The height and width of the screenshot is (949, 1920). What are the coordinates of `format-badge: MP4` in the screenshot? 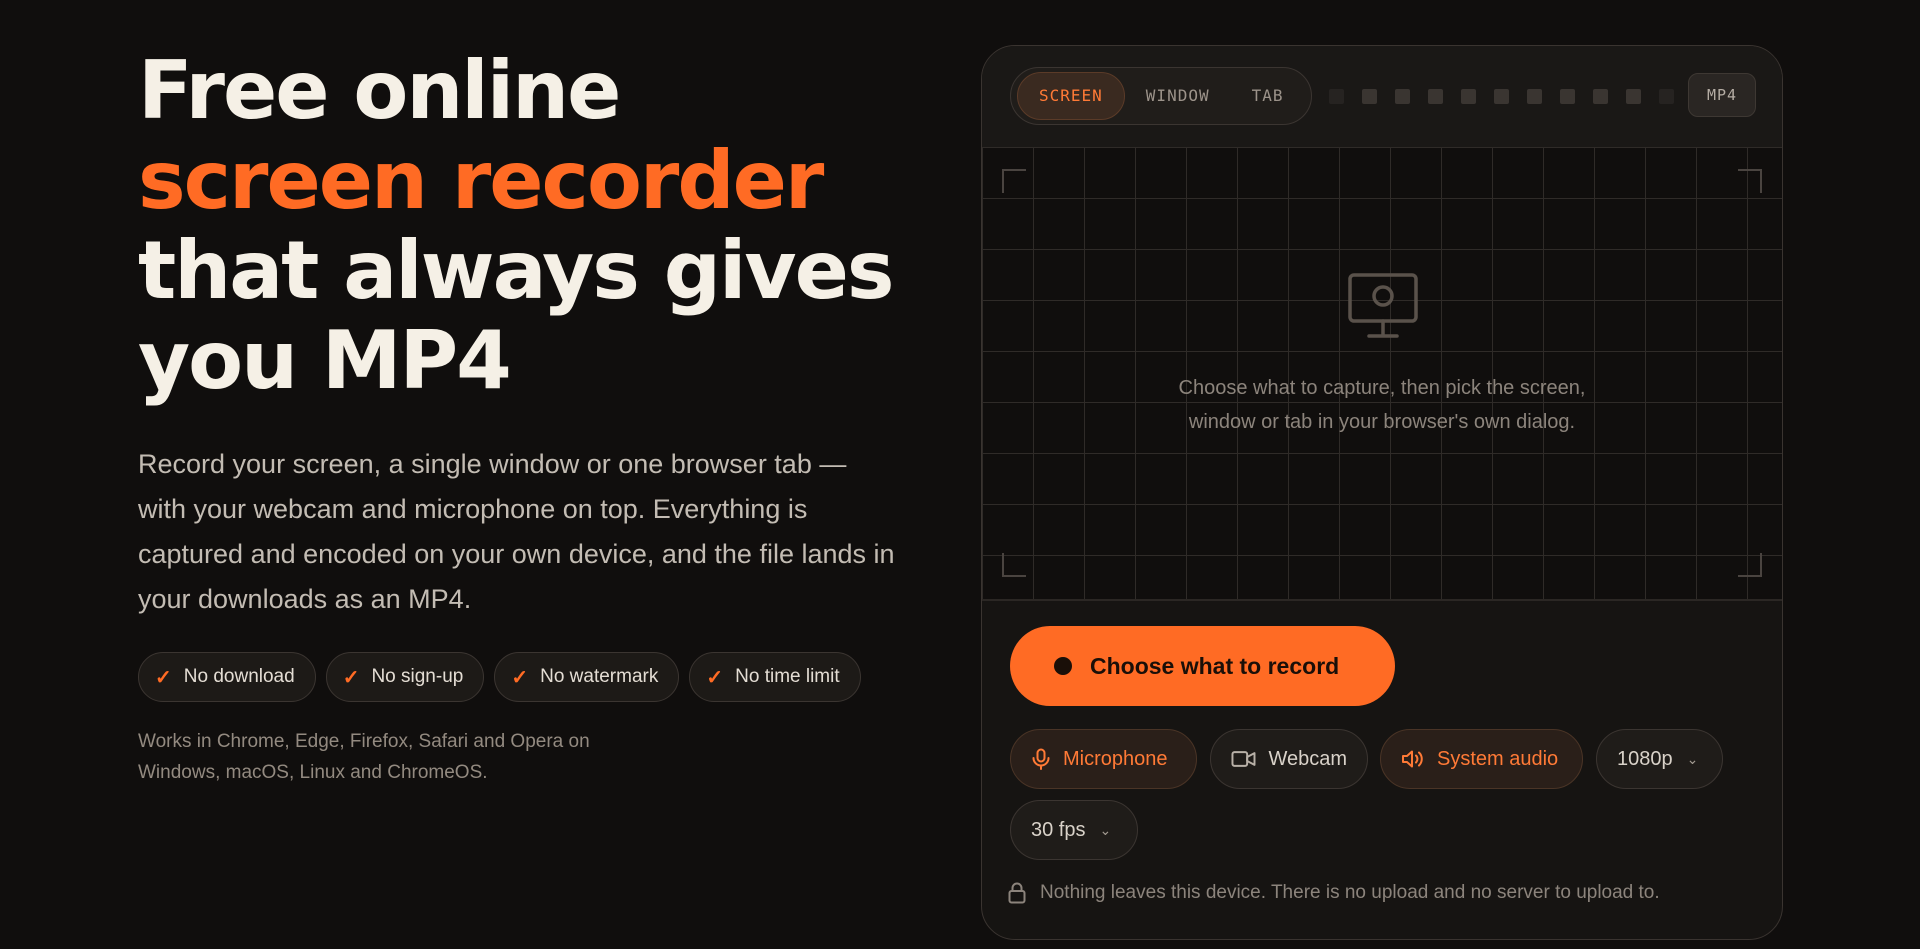 It's located at (1722, 95).